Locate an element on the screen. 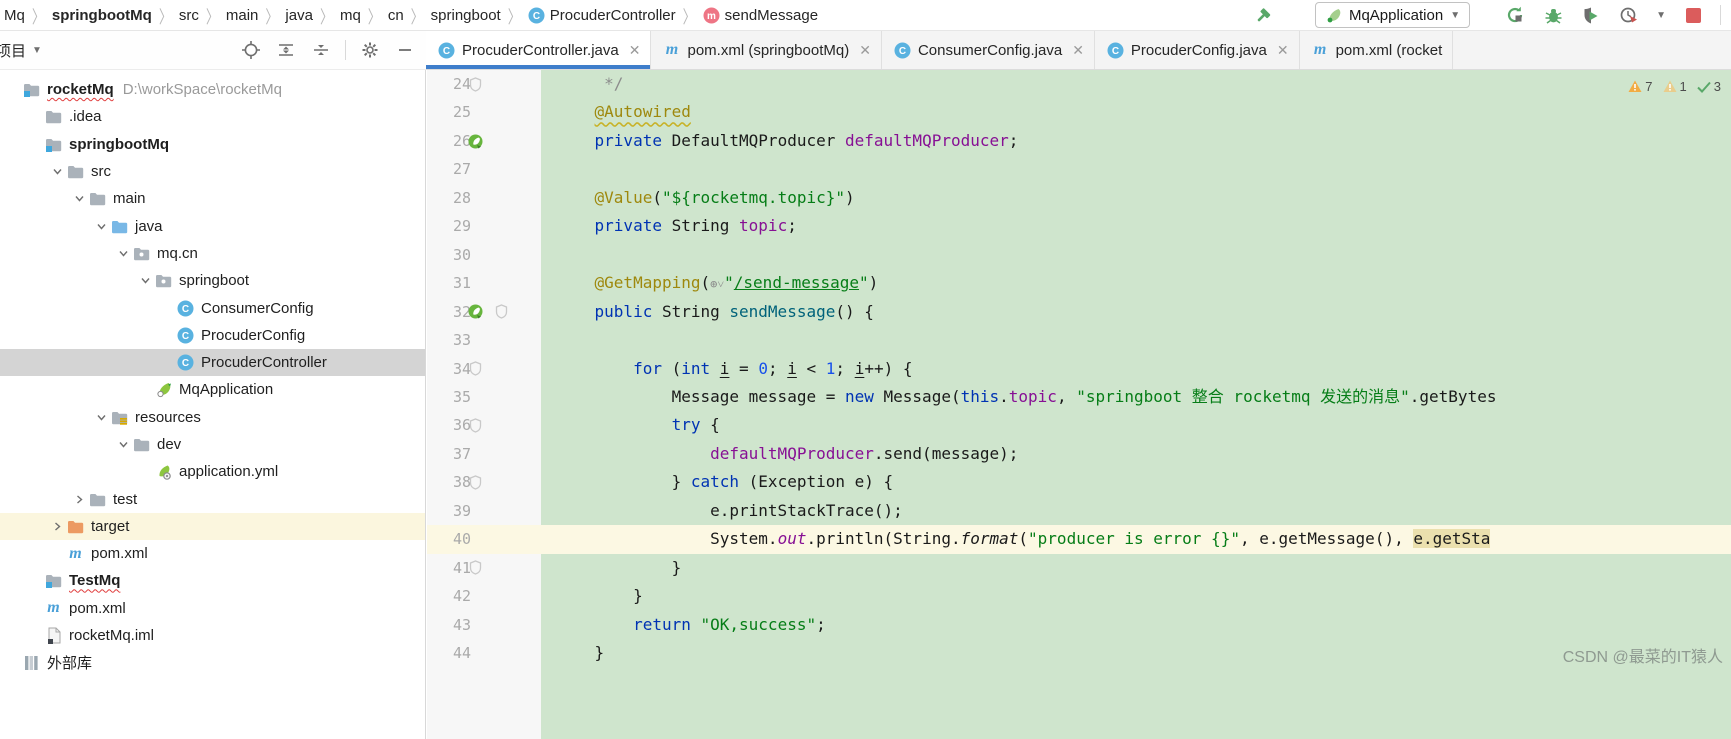 This screenshot has width=1731, height=739. code-line-39: 39 e.printStackTrace(); is located at coordinates (1079, 511).